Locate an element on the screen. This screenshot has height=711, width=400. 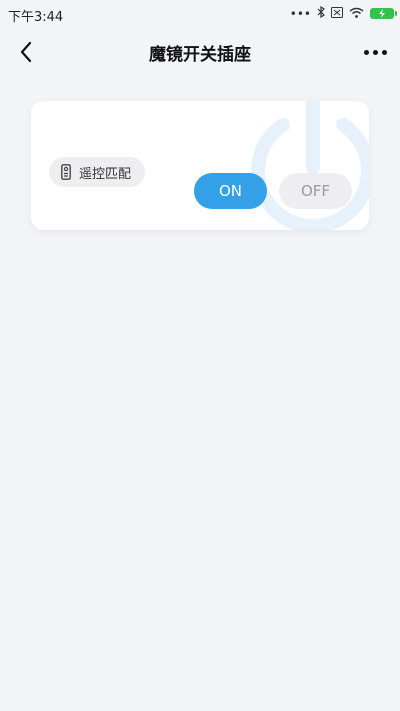
sim-icon is located at coordinates (337, 13).